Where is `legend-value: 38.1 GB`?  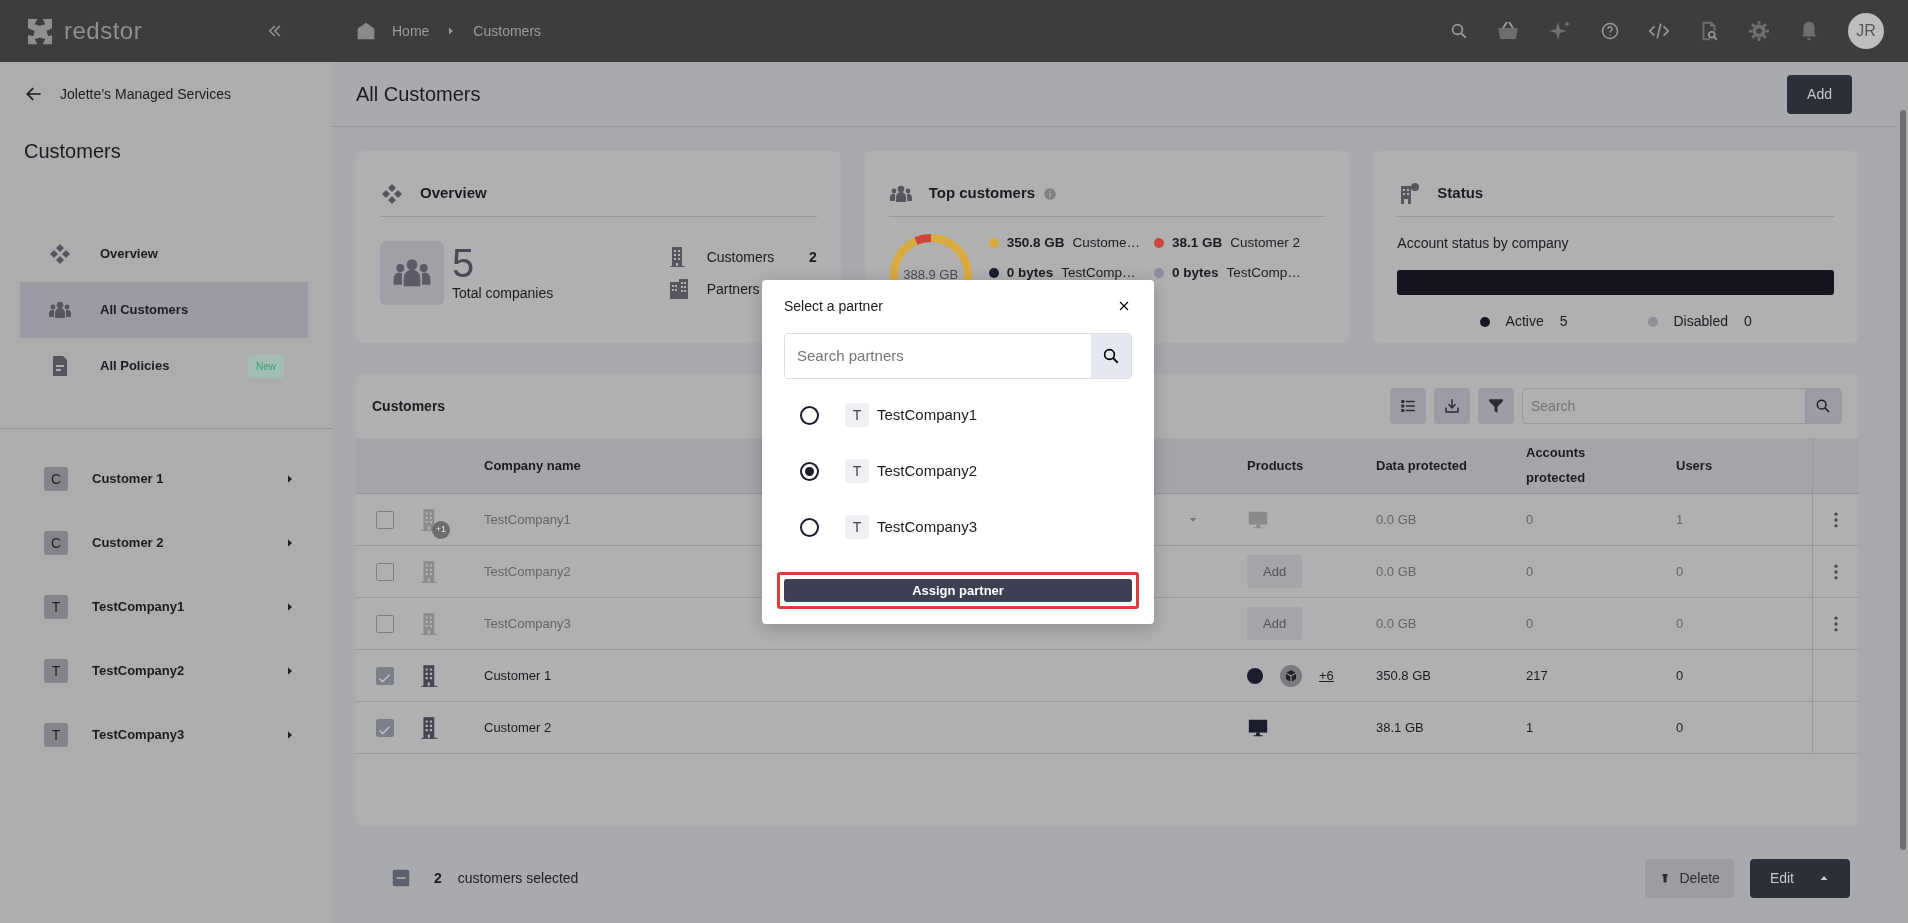 legend-value: 38.1 GB is located at coordinates (1197, 243).